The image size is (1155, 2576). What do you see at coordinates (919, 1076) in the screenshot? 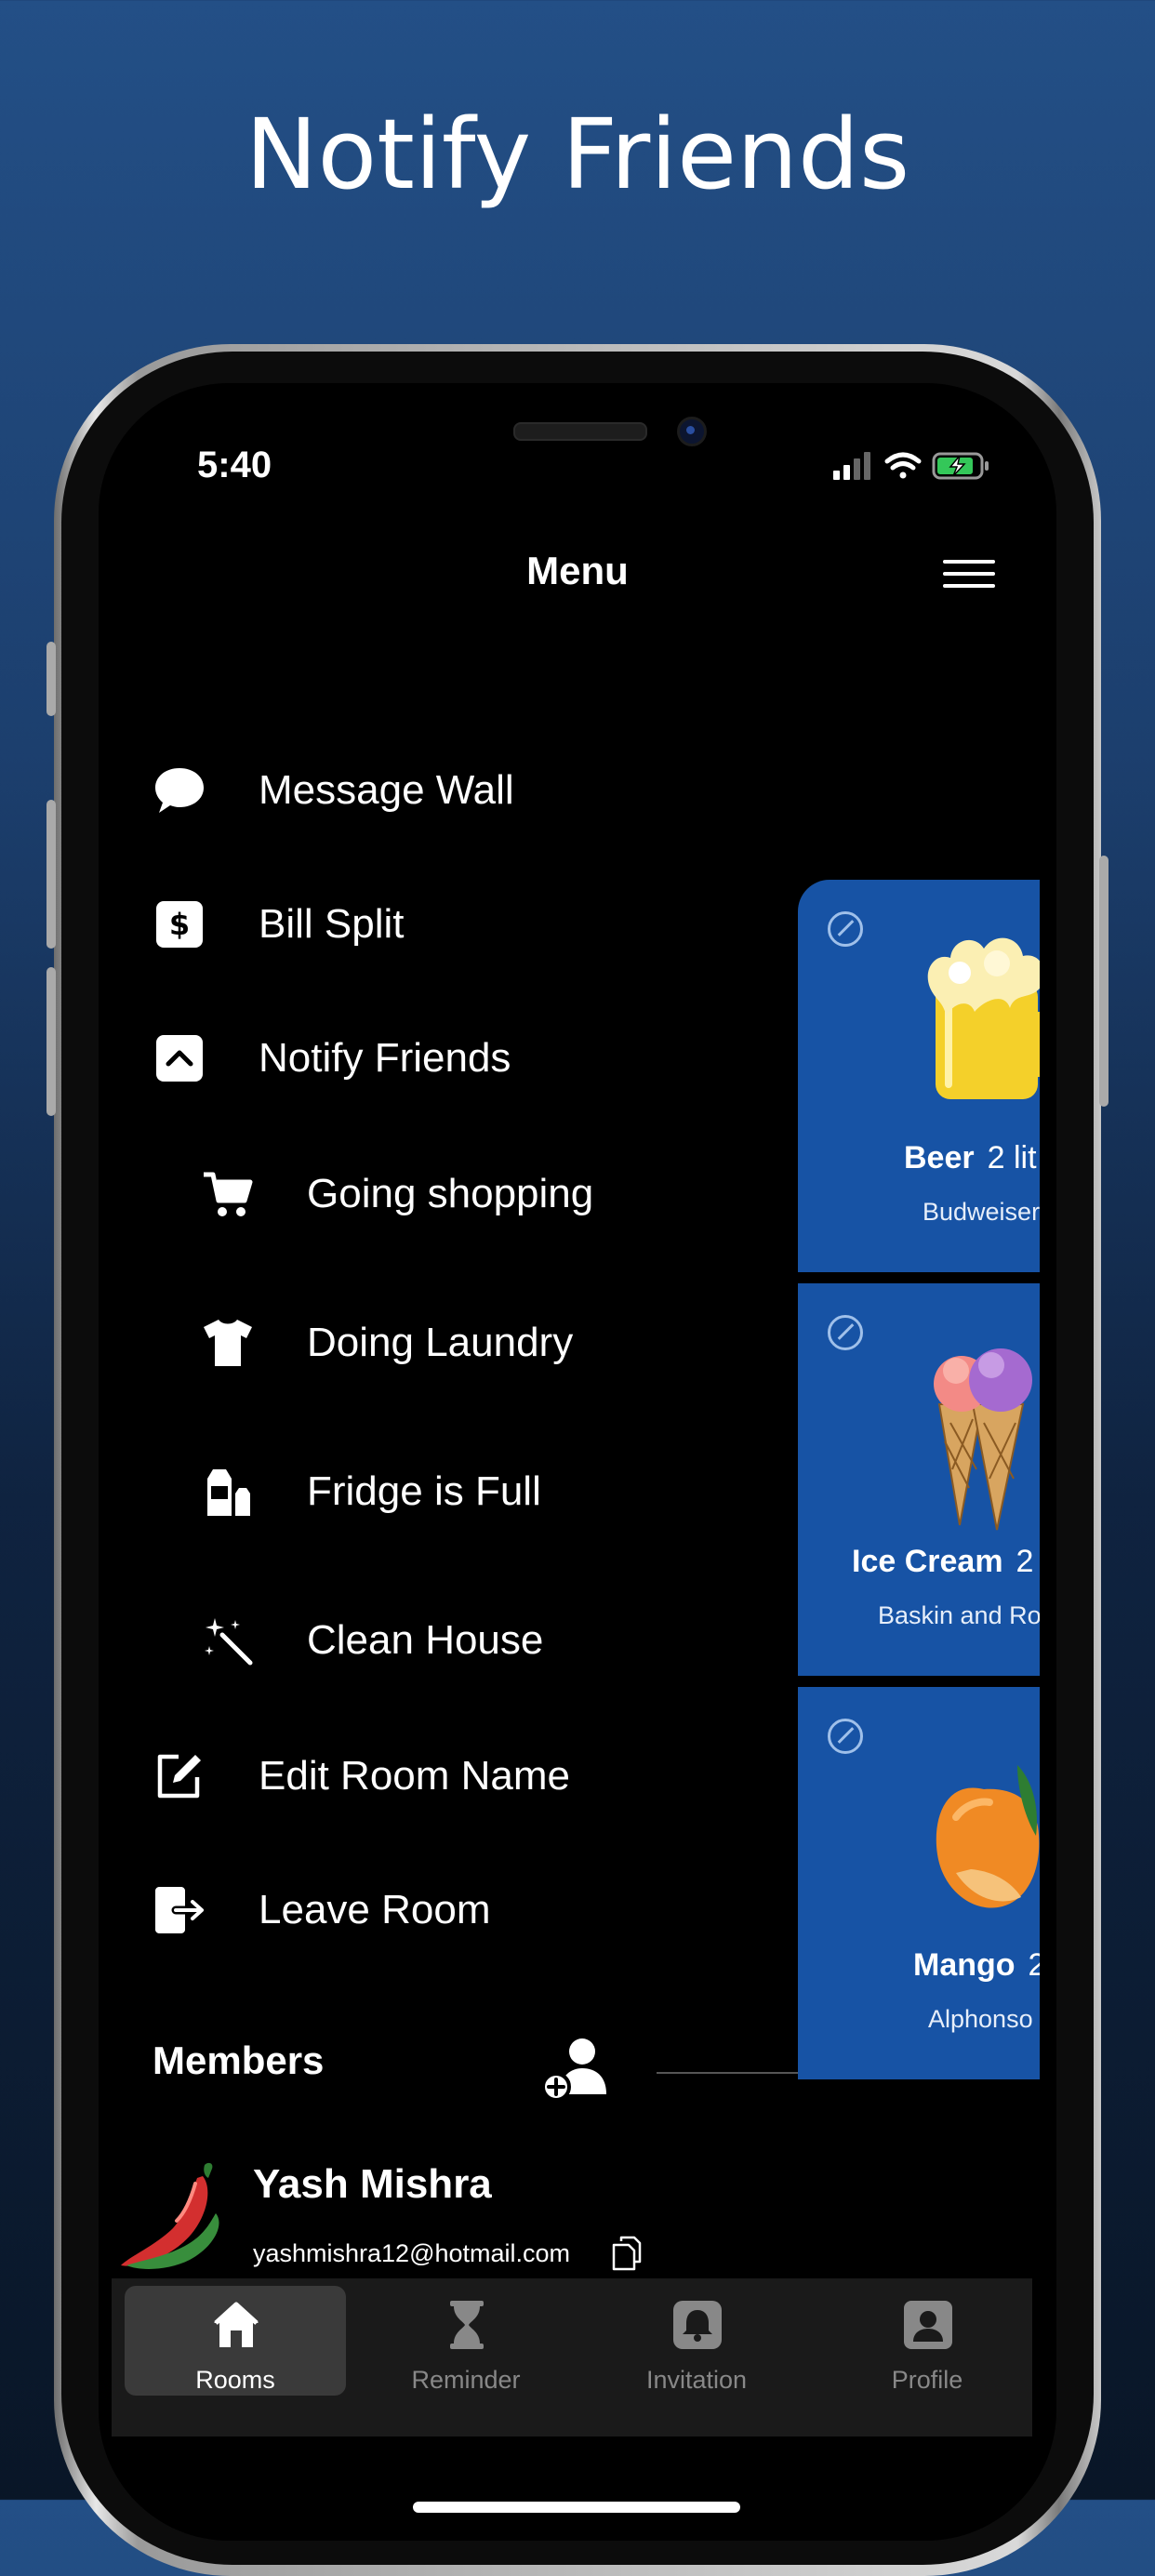
I see `grocery-card-beer: Beer 2 lit Budweiser` at bounding box center [919, 1076].